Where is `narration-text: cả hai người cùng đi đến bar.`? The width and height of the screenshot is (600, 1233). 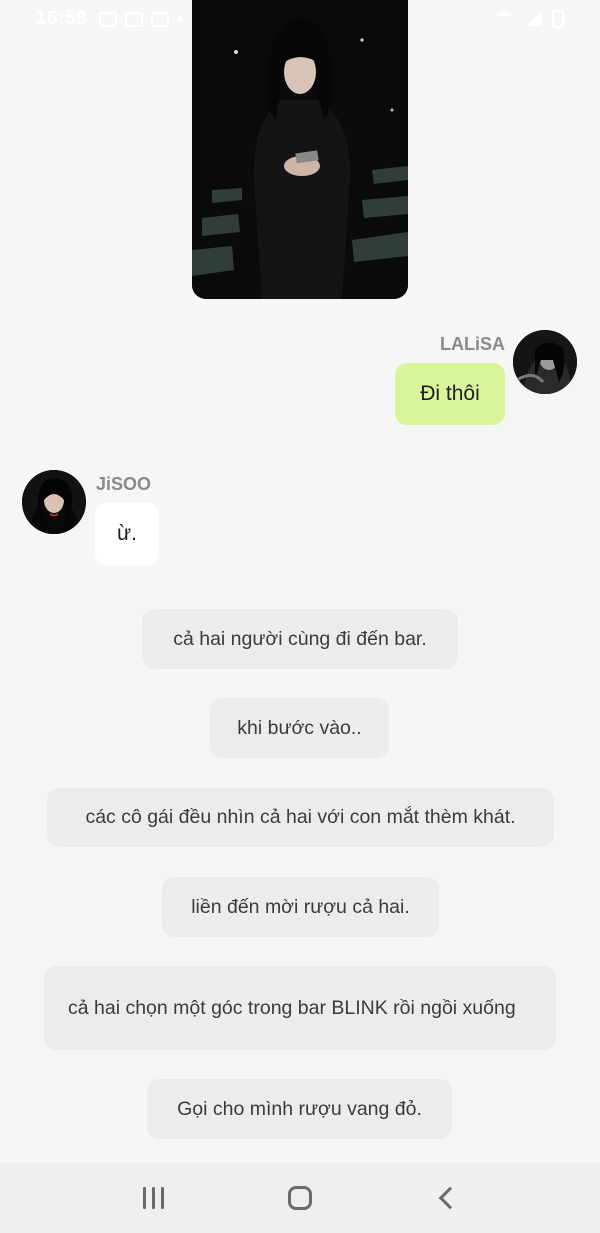 narration-text: cả hai người cùng đi đến bar. is located at coordinates (300, 638).